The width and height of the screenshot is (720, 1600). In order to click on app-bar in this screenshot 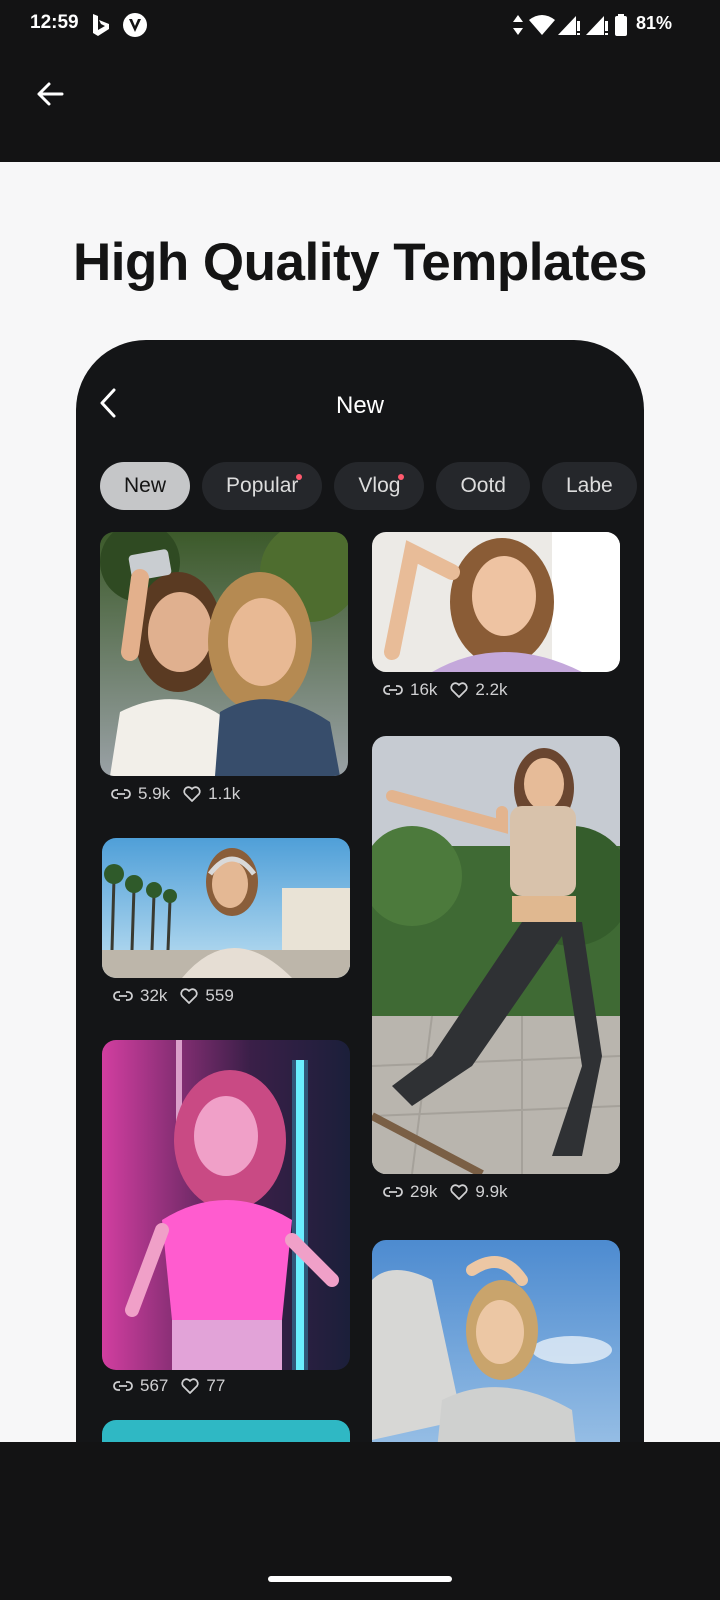, I will do `click(360, 106)`.